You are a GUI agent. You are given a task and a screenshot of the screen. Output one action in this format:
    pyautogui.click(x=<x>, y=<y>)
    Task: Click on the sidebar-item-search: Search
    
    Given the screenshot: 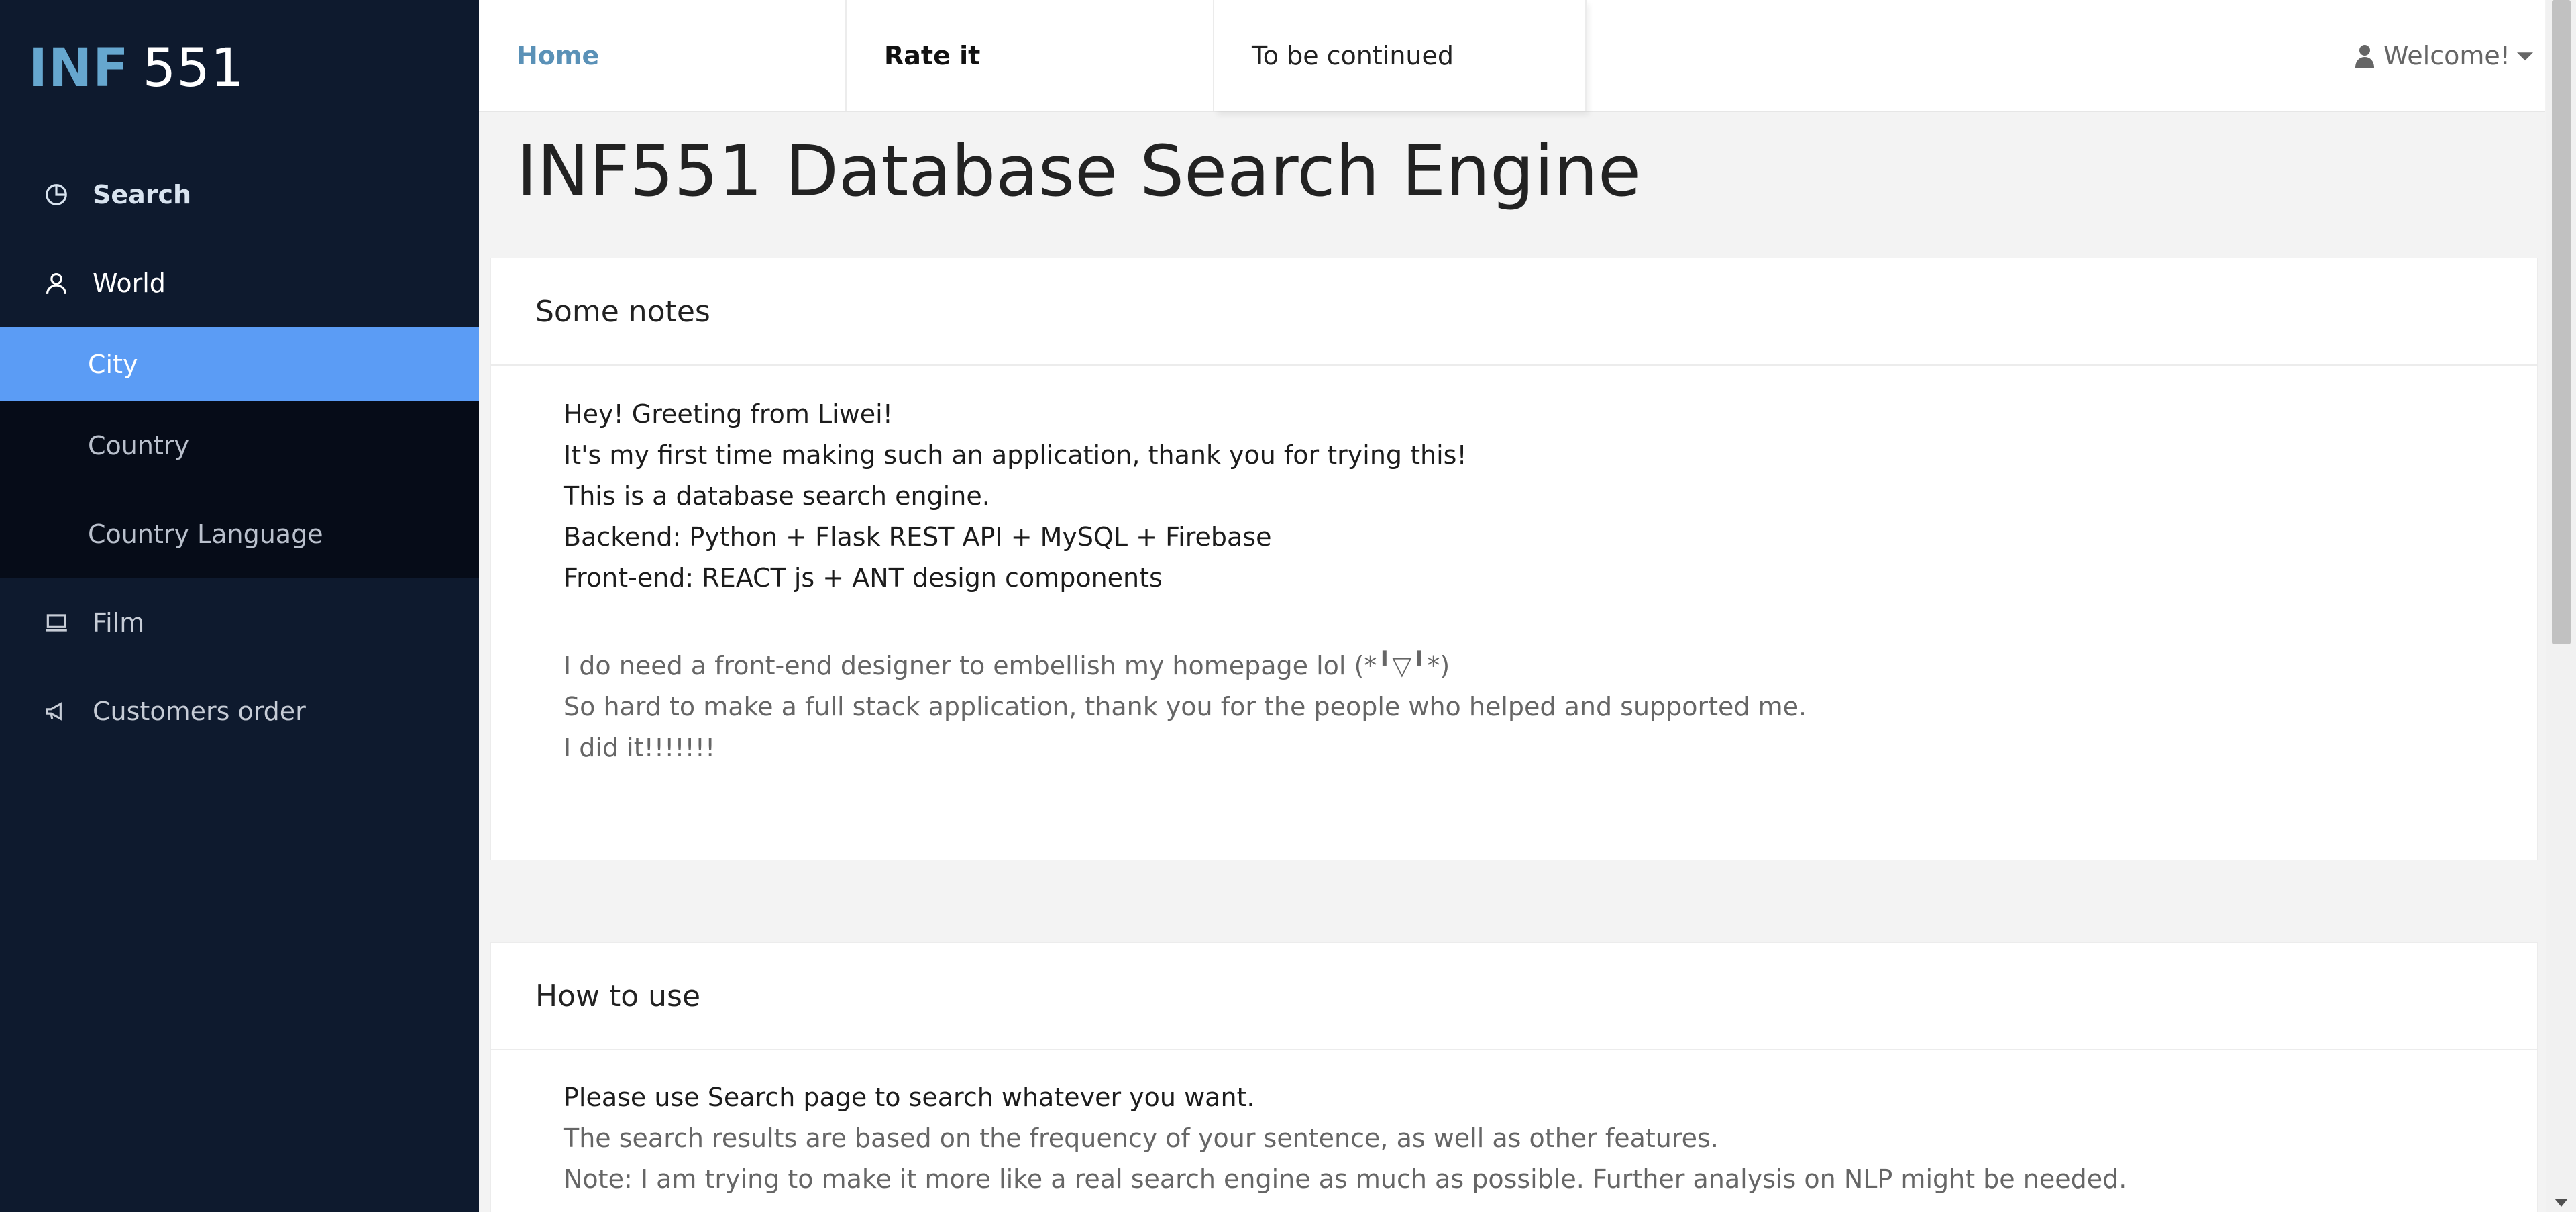 What is the action you would take?
    pyautogui.click(x=239, y=194)
    